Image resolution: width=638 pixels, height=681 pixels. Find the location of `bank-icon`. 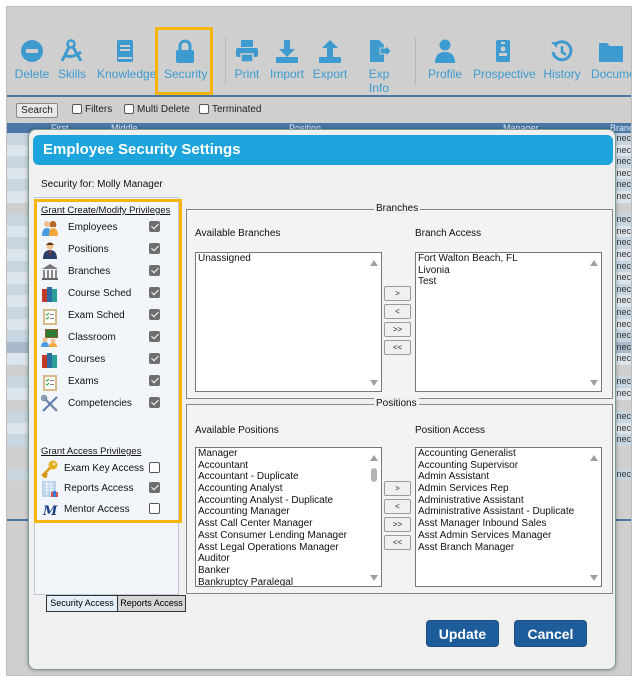

bank-icon is located at coordinates (50, 272).